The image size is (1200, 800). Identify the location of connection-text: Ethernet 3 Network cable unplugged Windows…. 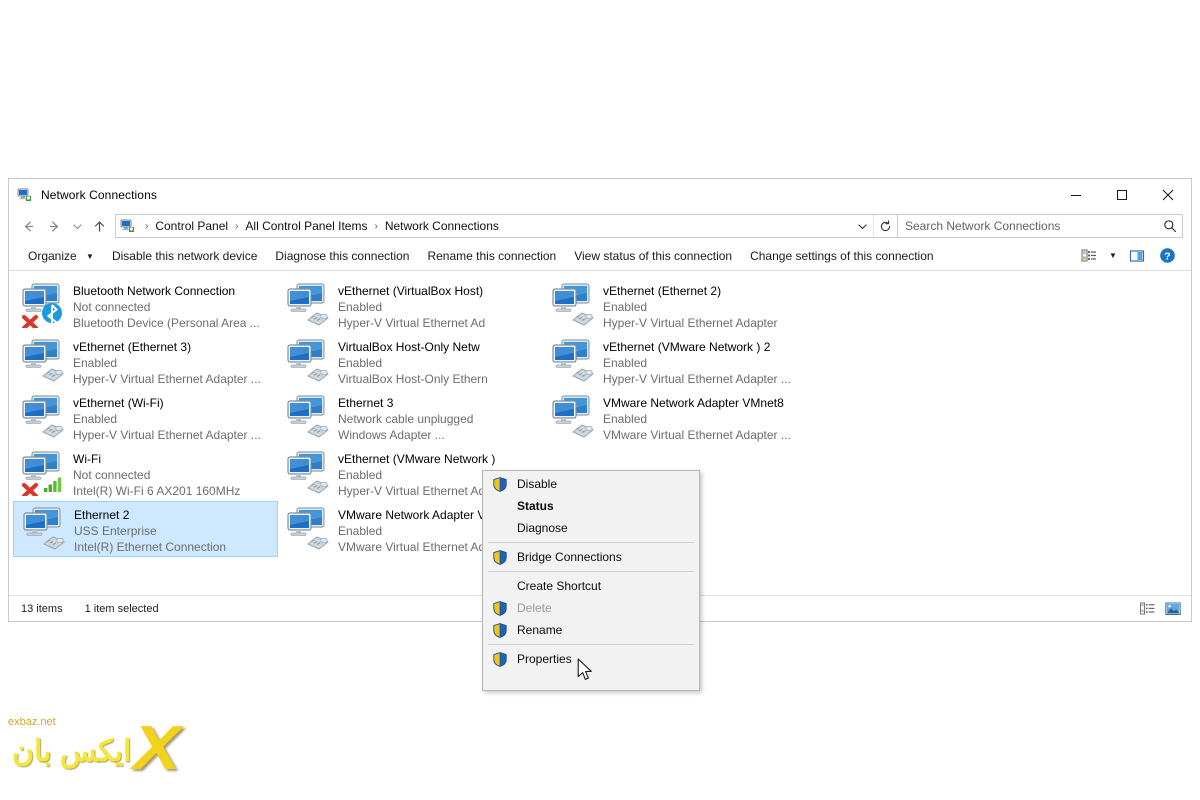
(405, 417).